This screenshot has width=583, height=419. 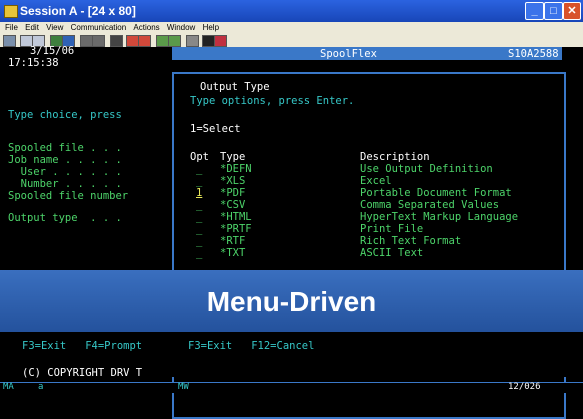 I want to click on col-type: Type, so click(x=233, y=157).